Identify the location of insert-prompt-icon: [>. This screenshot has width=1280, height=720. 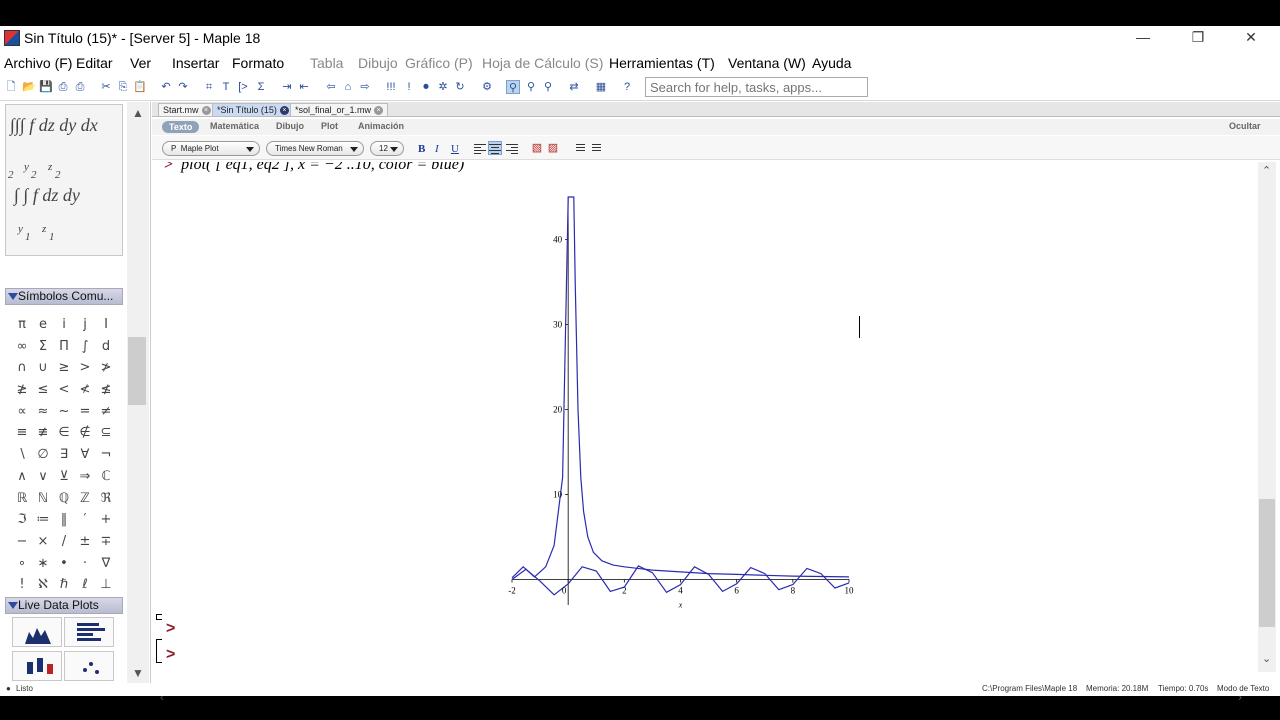
(243, 87).